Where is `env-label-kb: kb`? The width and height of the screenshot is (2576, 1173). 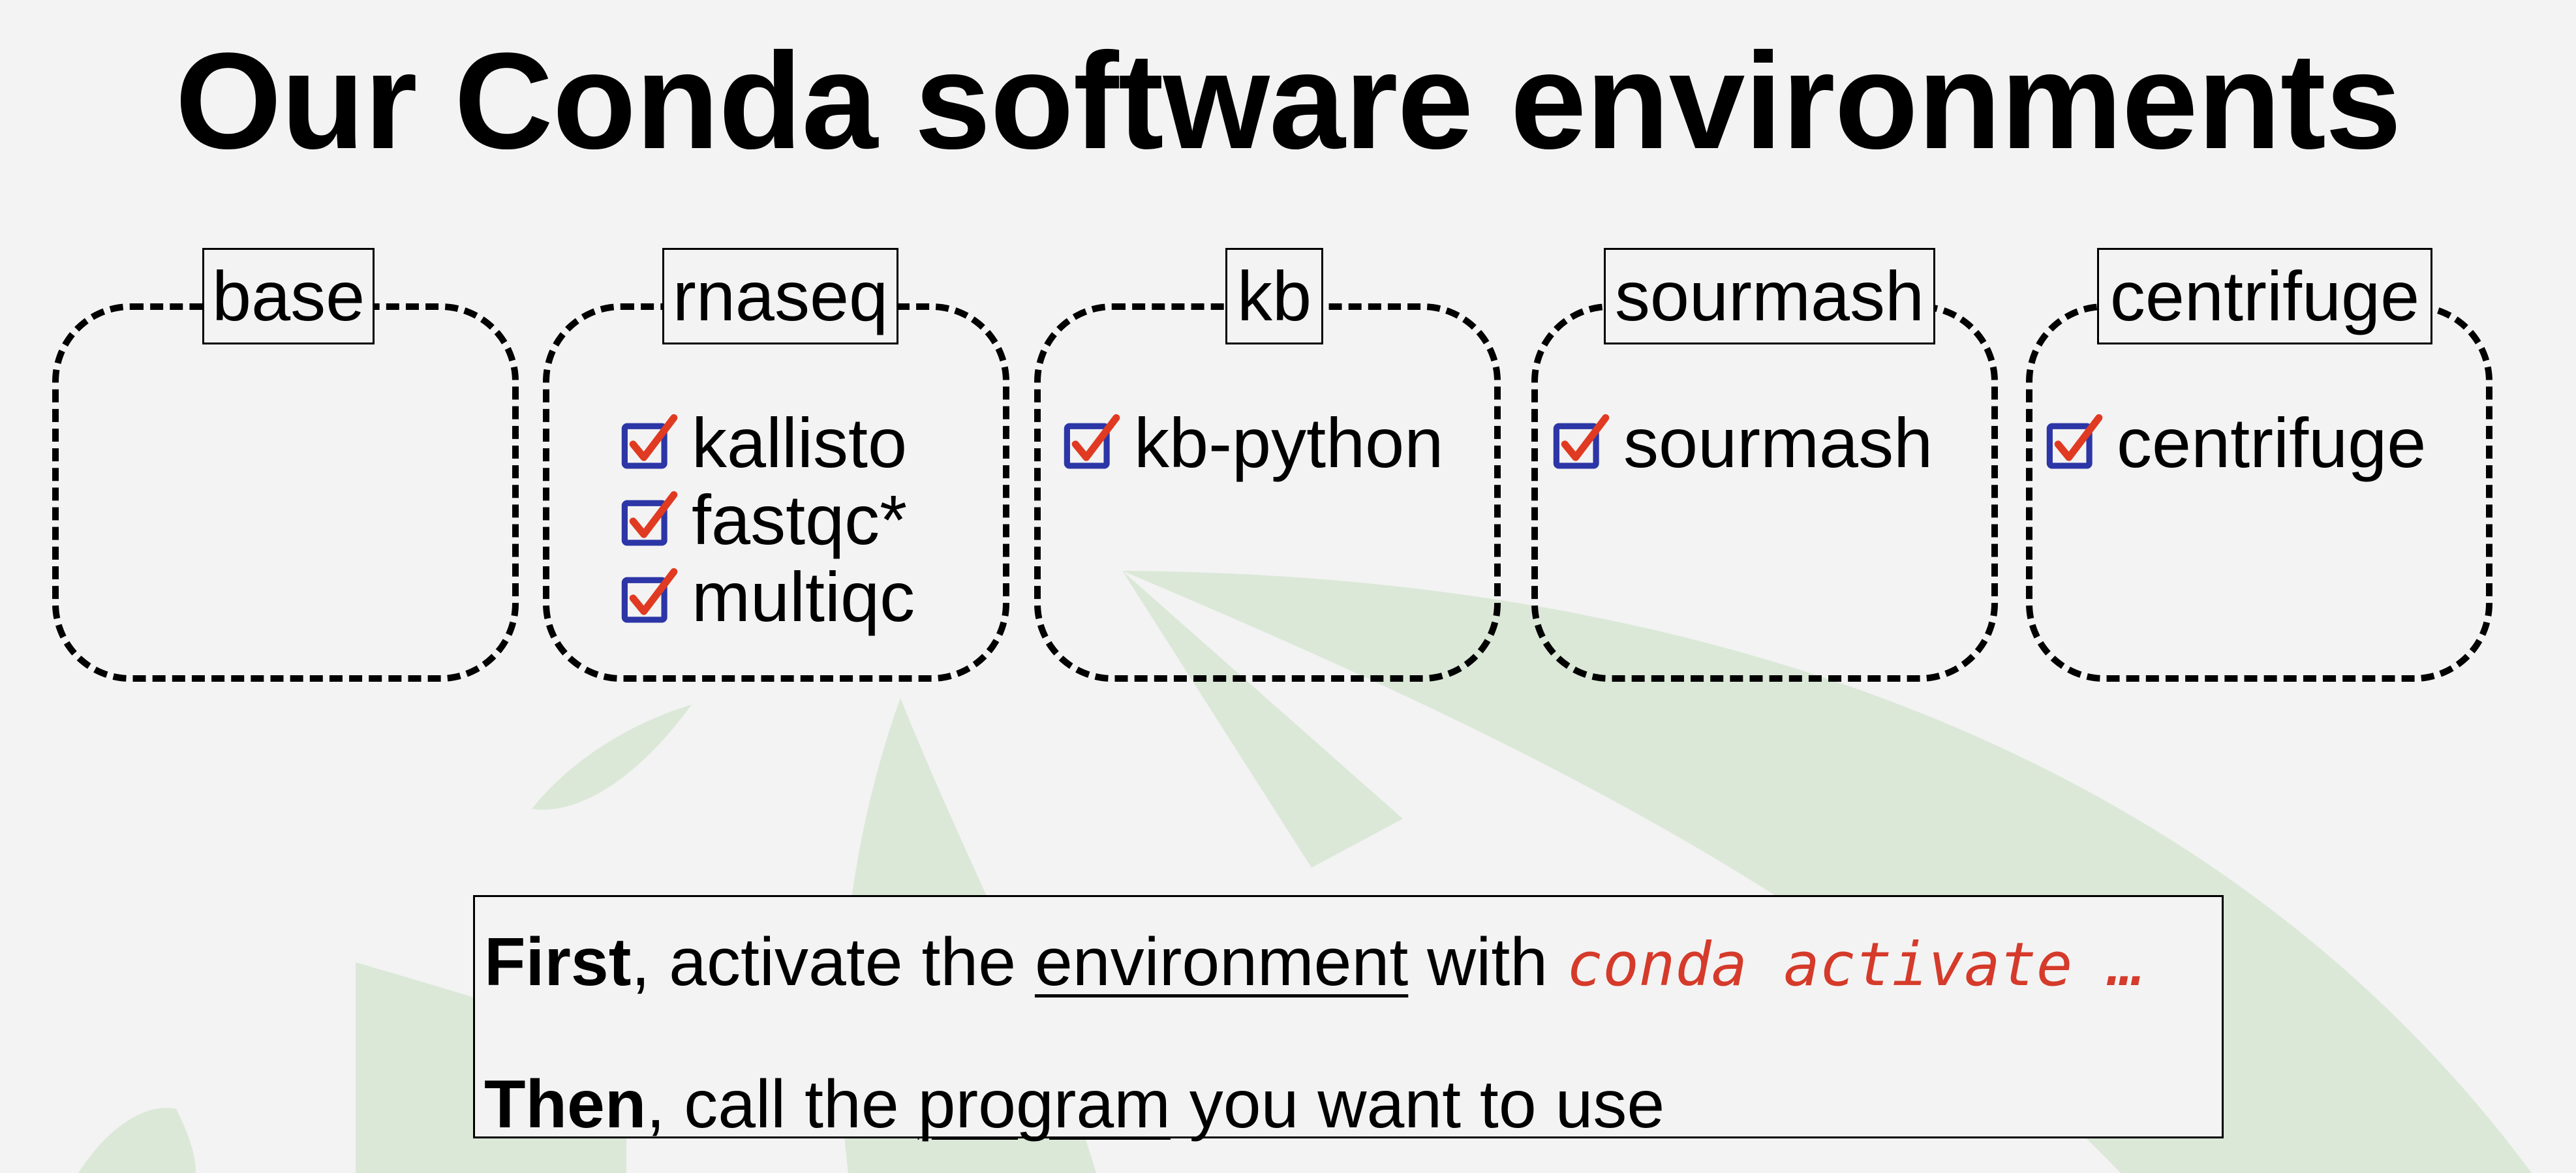 env-label-kb: kb is located at coordinates (1274, 296).